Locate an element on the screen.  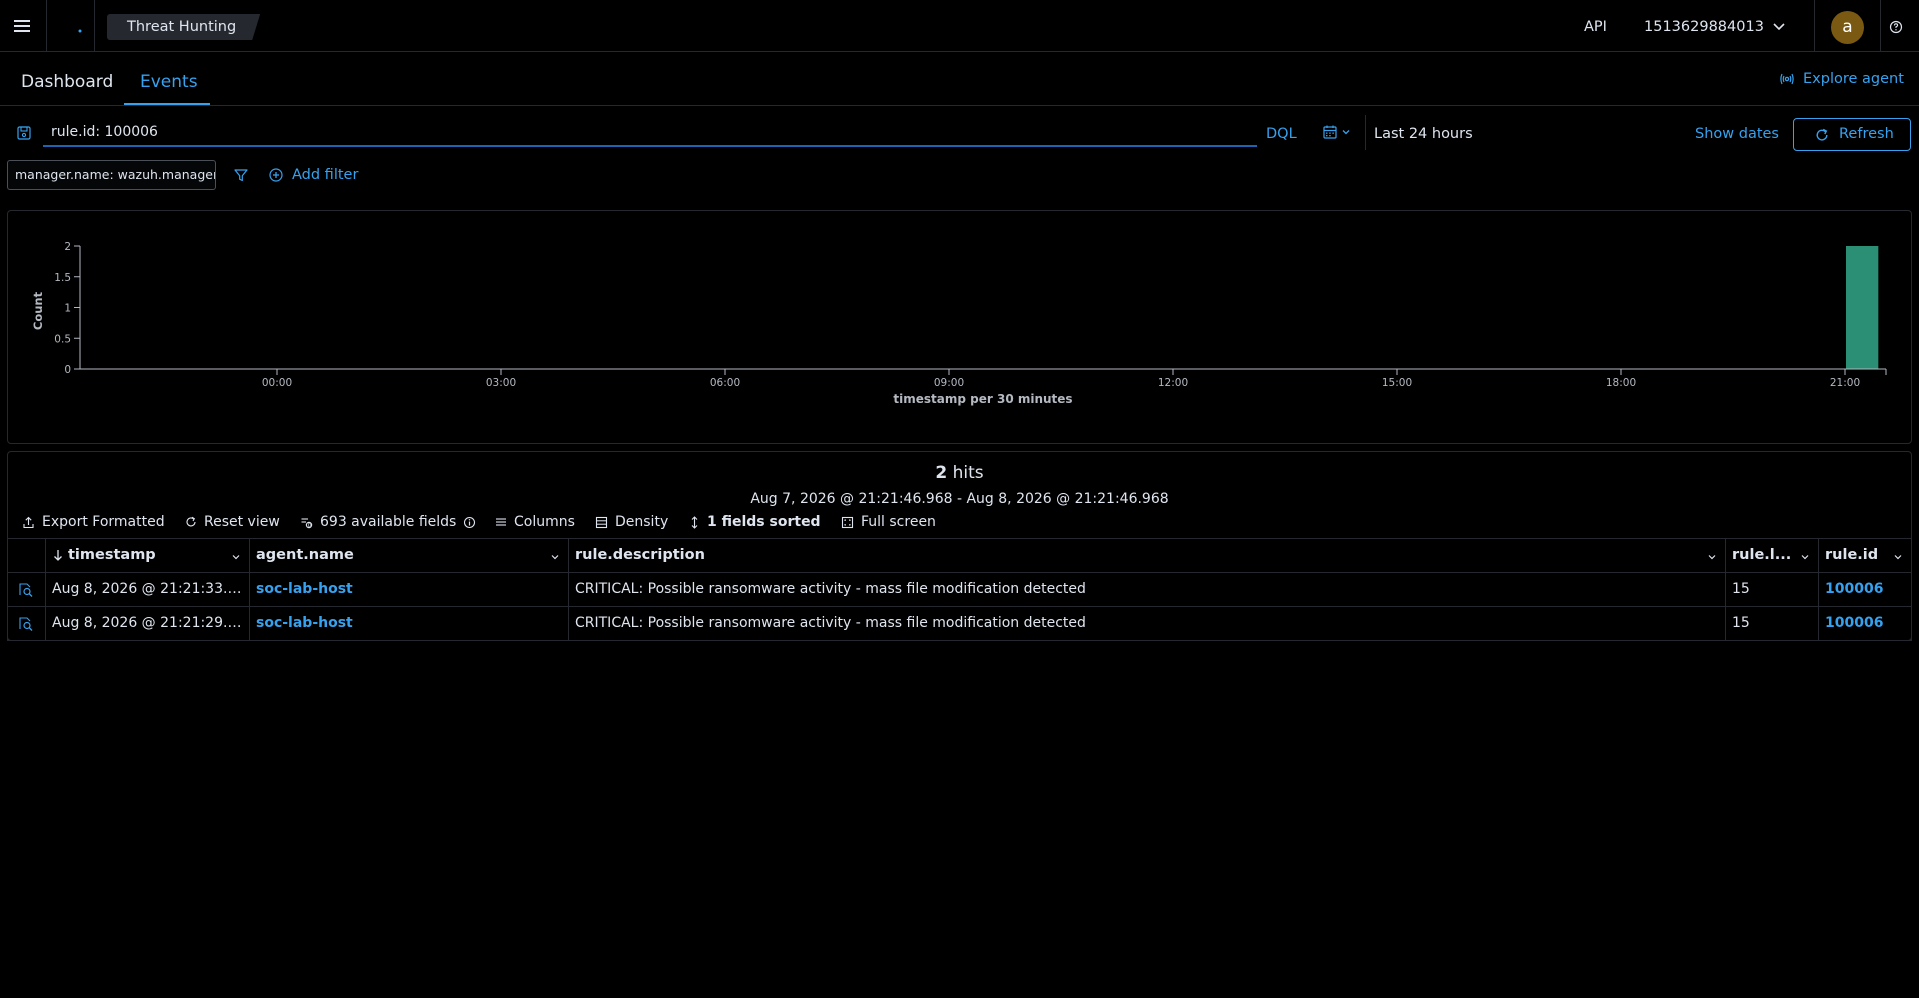
add-filter-button: Add filter is located at coordinates (313, 175).